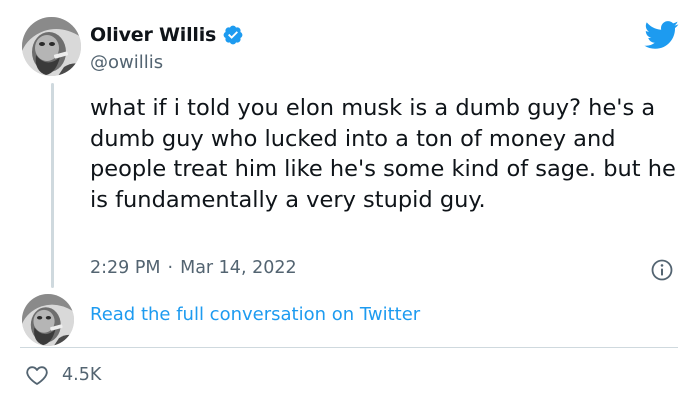 The image size is (700, 400). Describe the element at coordinates (662, 270) in the screenshot. I see `info-icon` at that location.